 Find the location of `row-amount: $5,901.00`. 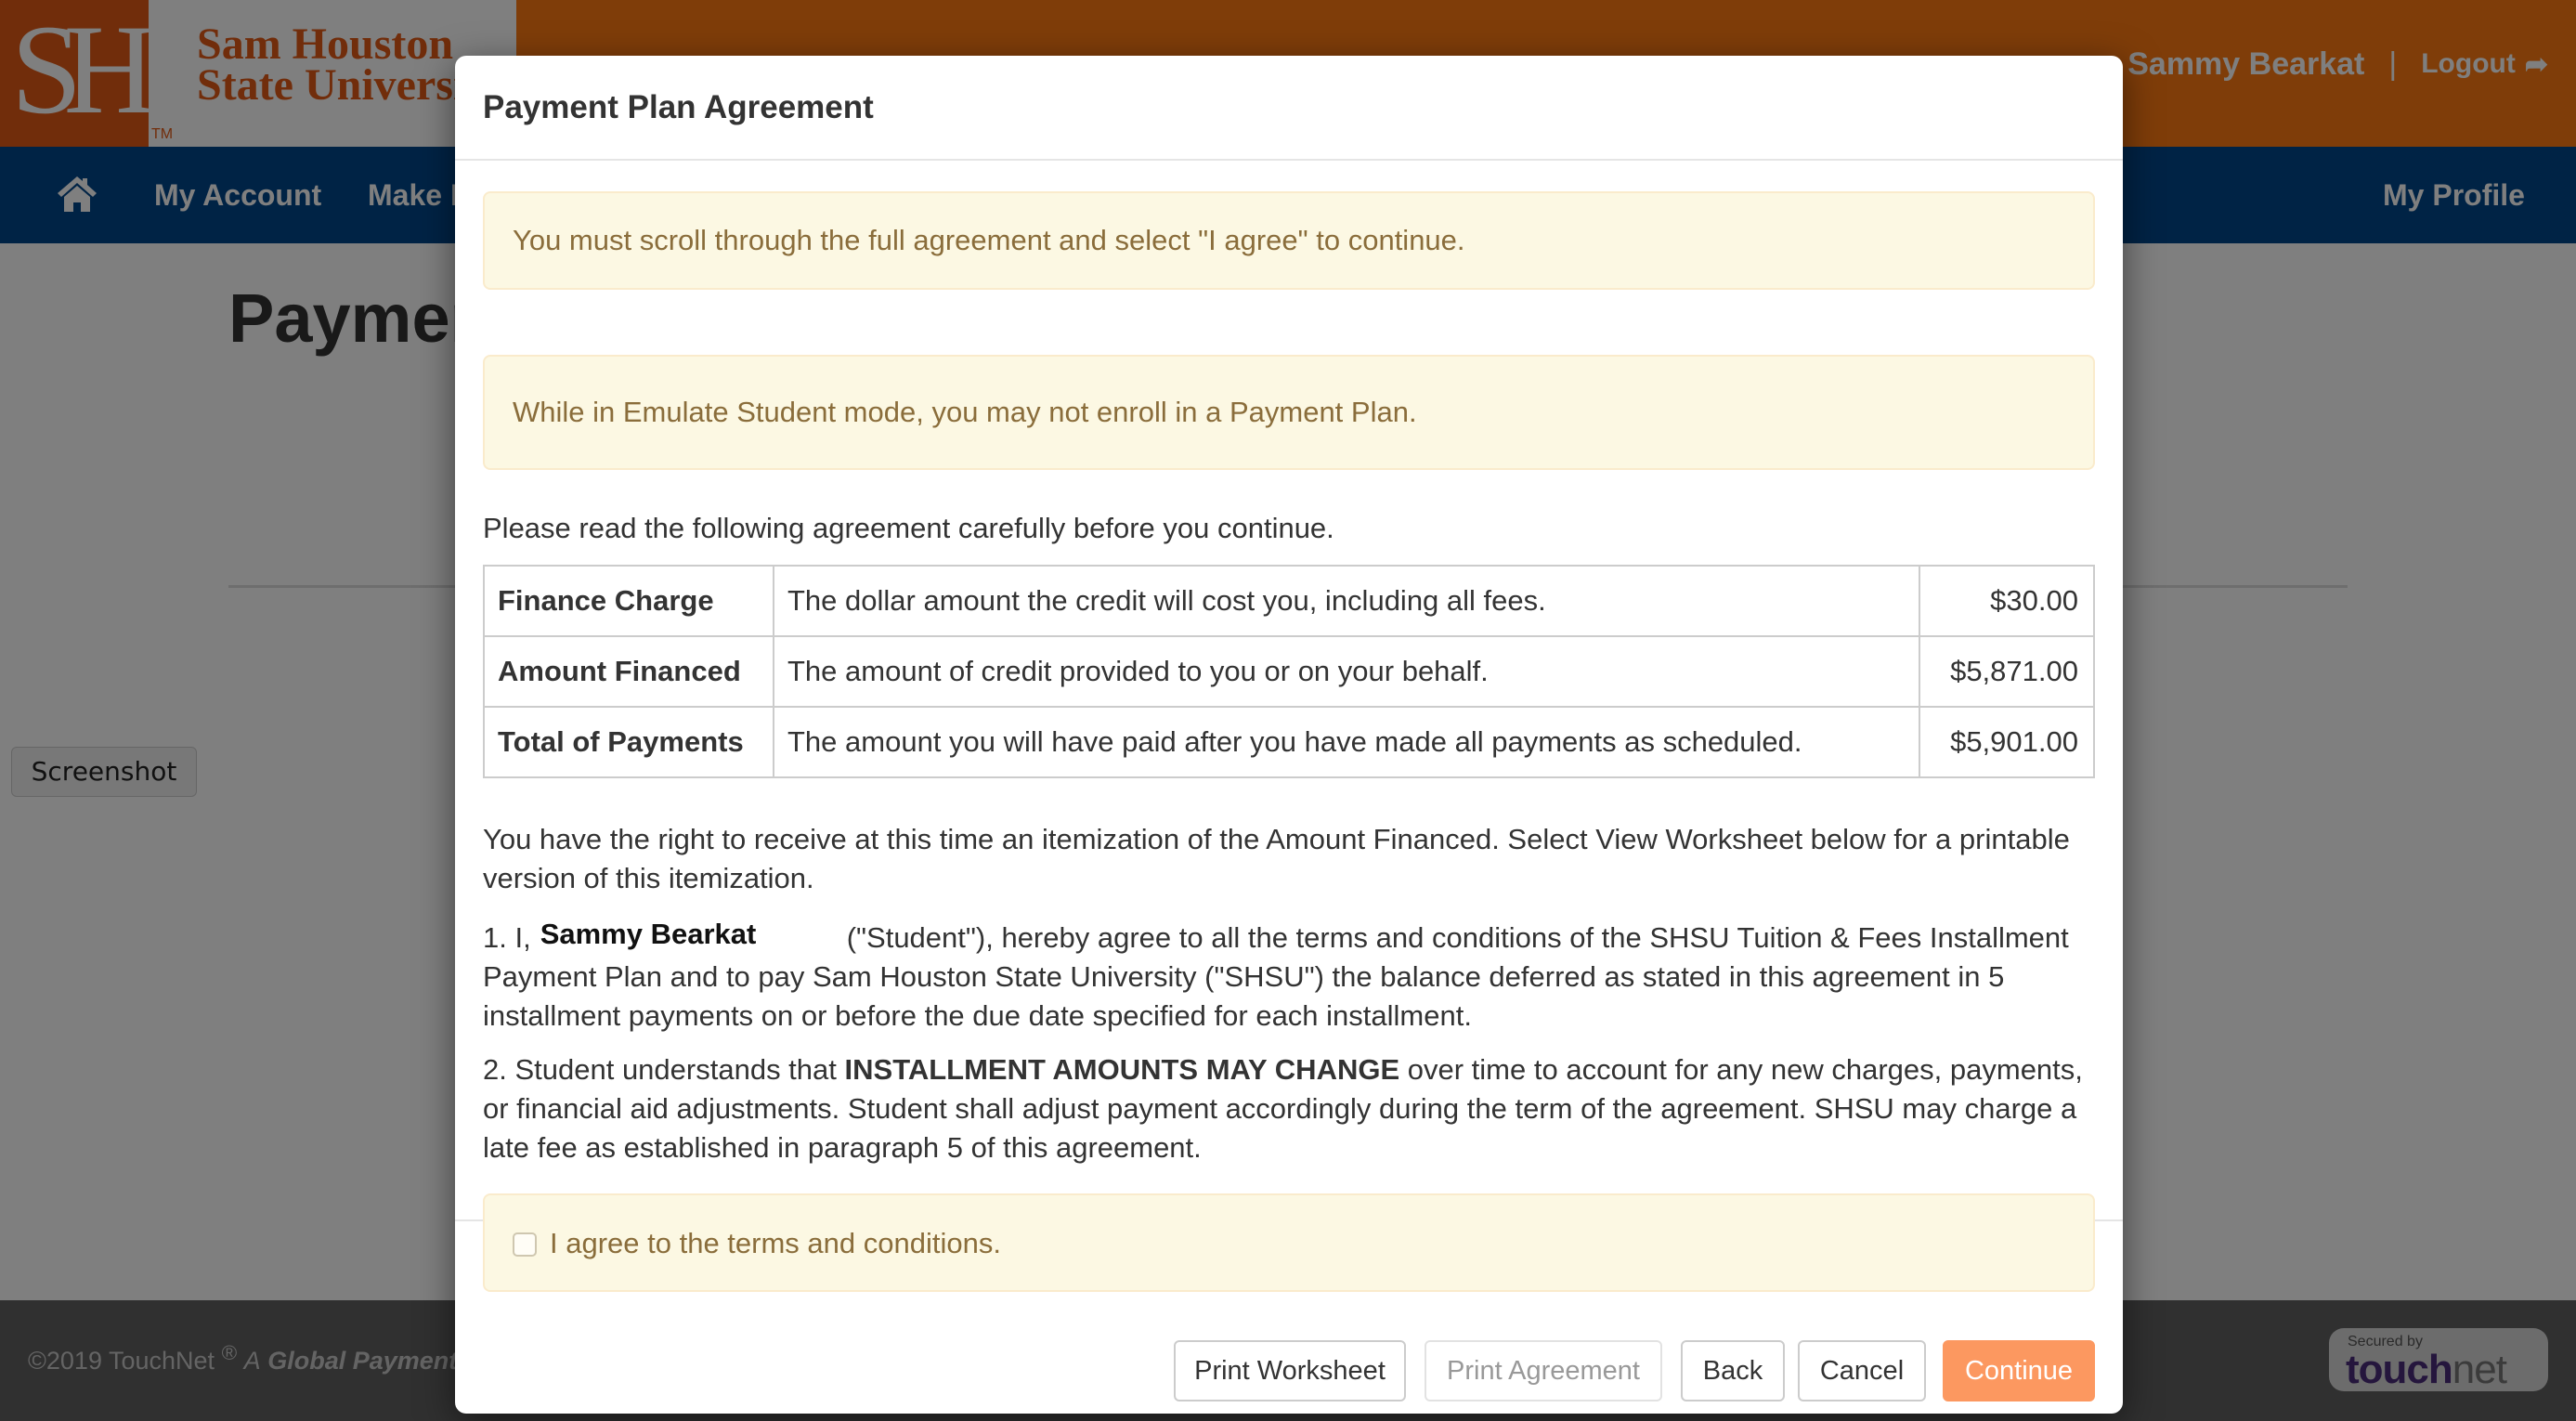

row-amount: $5,901.00 is located at coordinates (2007, 742).